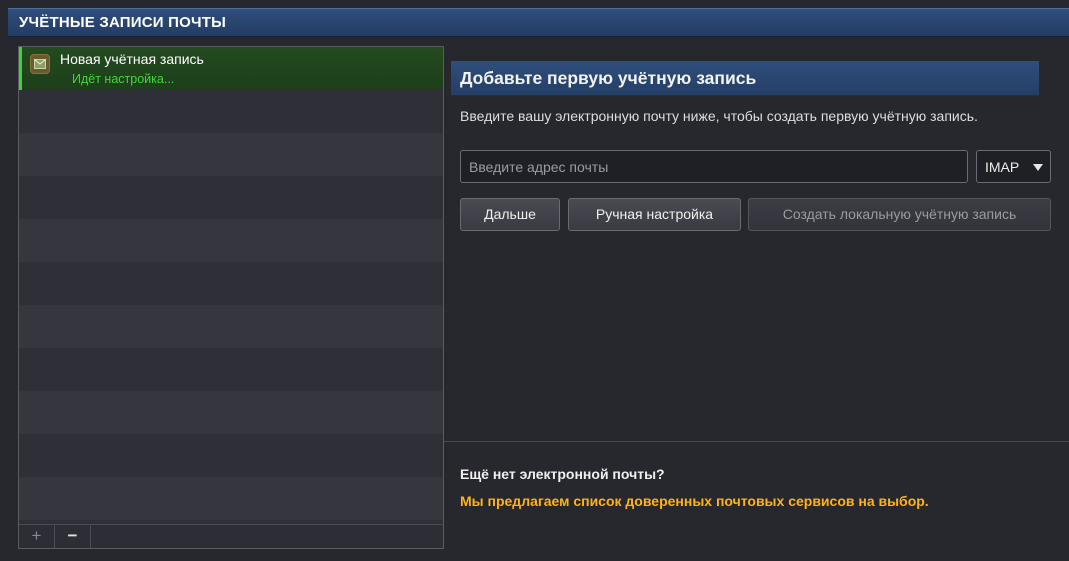 The width and height of the screenshot is (1069, 561). What do you see at coordinates (73, 536) in the screenshot?
I see `remove-account-button: −` at bounding box center [73, 536].